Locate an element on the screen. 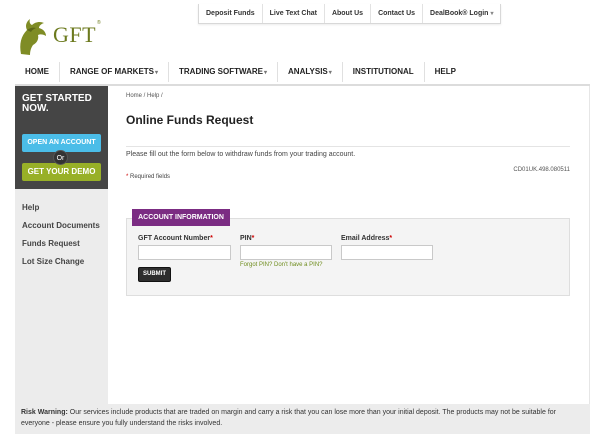  page-title: Online Funds Request is located at coordinates (190, 120).